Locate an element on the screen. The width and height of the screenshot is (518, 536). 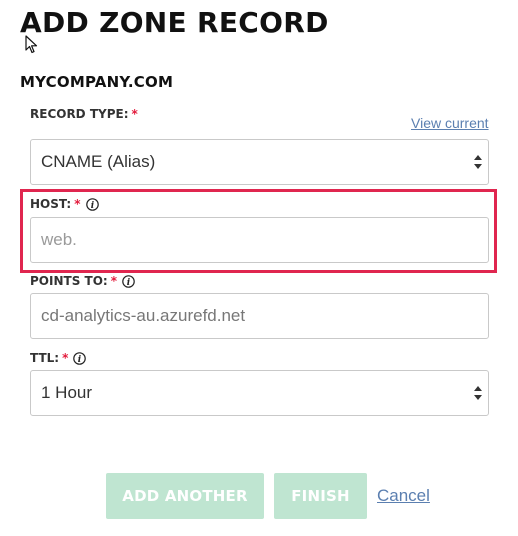
points-to-label-text: POINTS TO: is located at coordinates (69, 281).